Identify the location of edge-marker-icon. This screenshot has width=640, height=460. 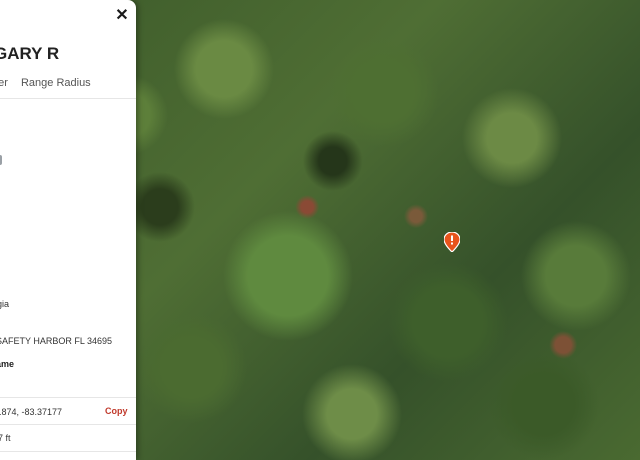
(1, 160).